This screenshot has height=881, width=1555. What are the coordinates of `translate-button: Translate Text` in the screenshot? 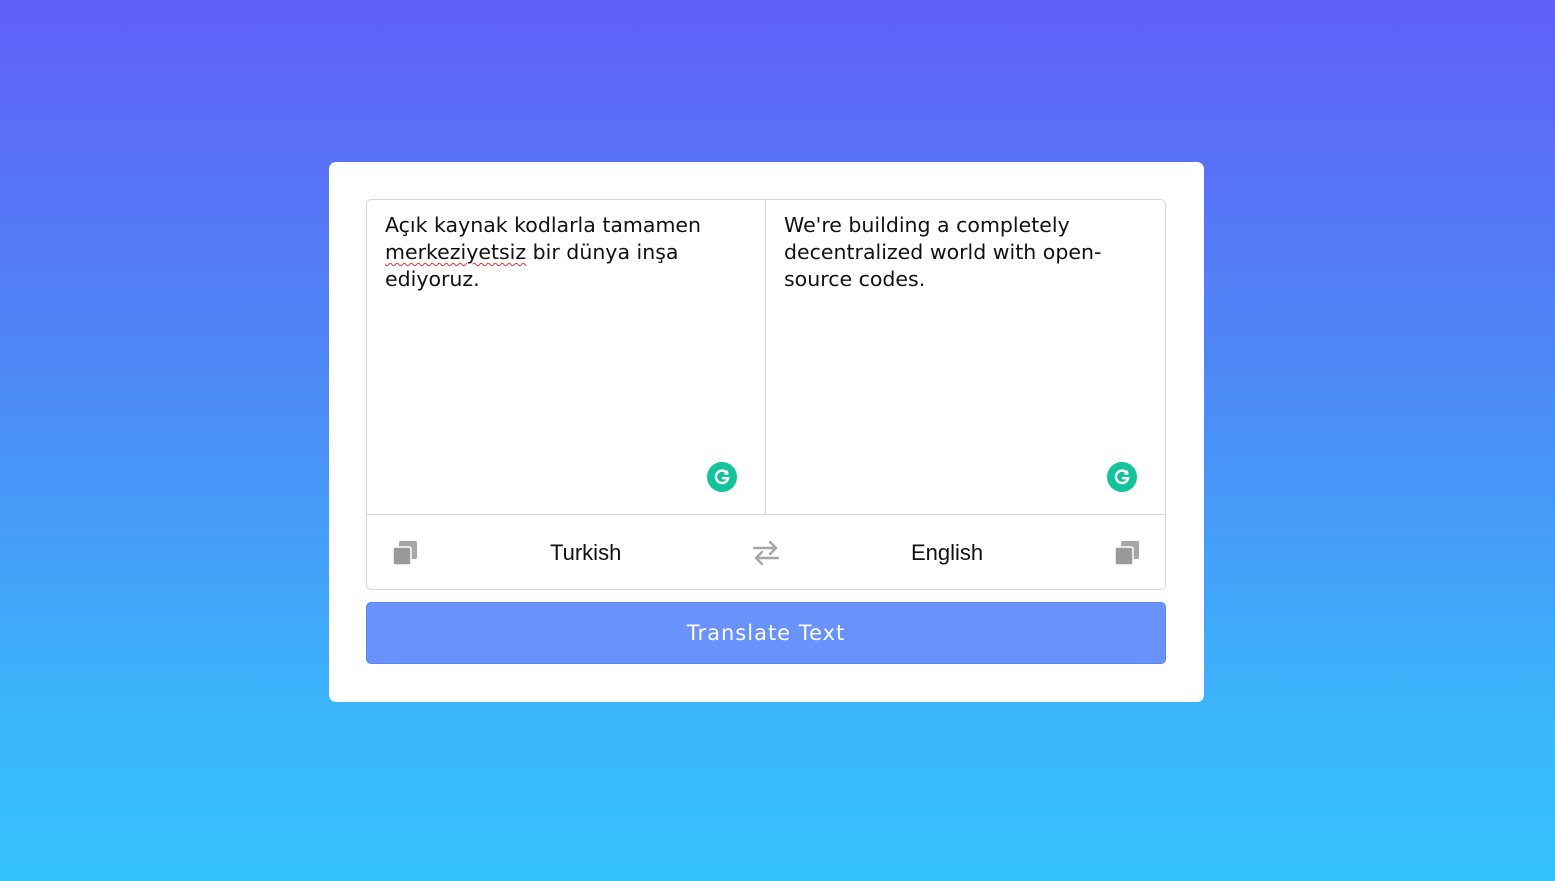 It's located at (766, 633).